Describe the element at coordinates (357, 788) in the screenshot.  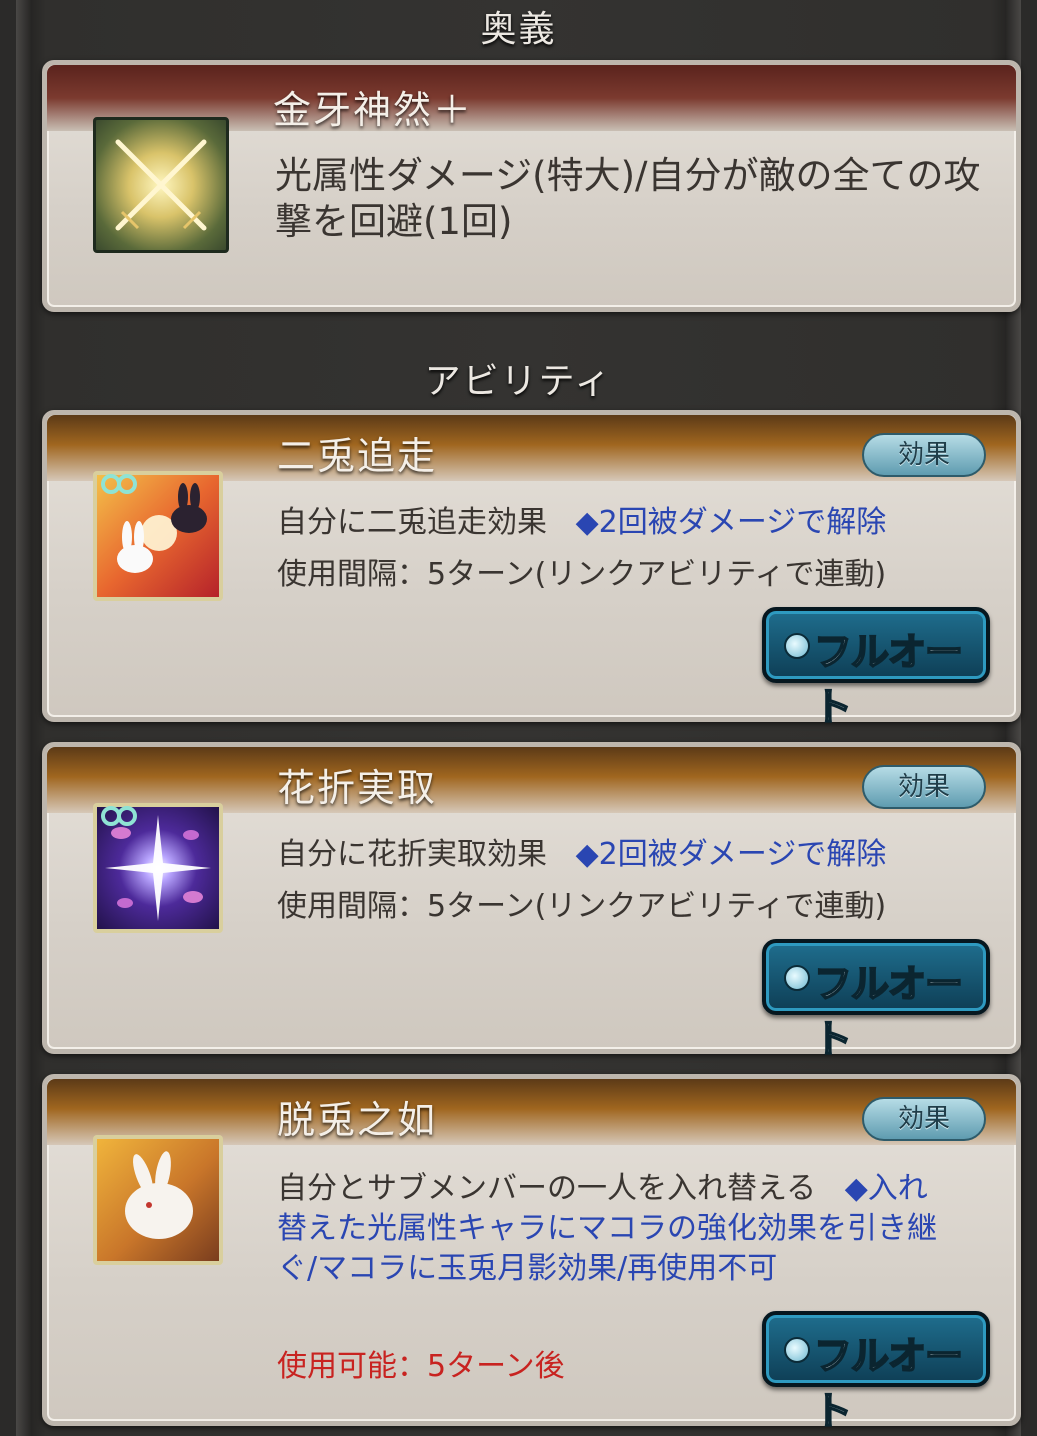
I see `ability-name: 花折実取` at that location.